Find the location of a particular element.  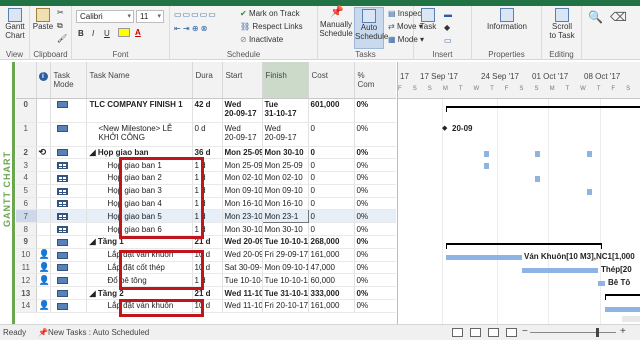

highlight-color-icon is located at coordinates (124, 32).